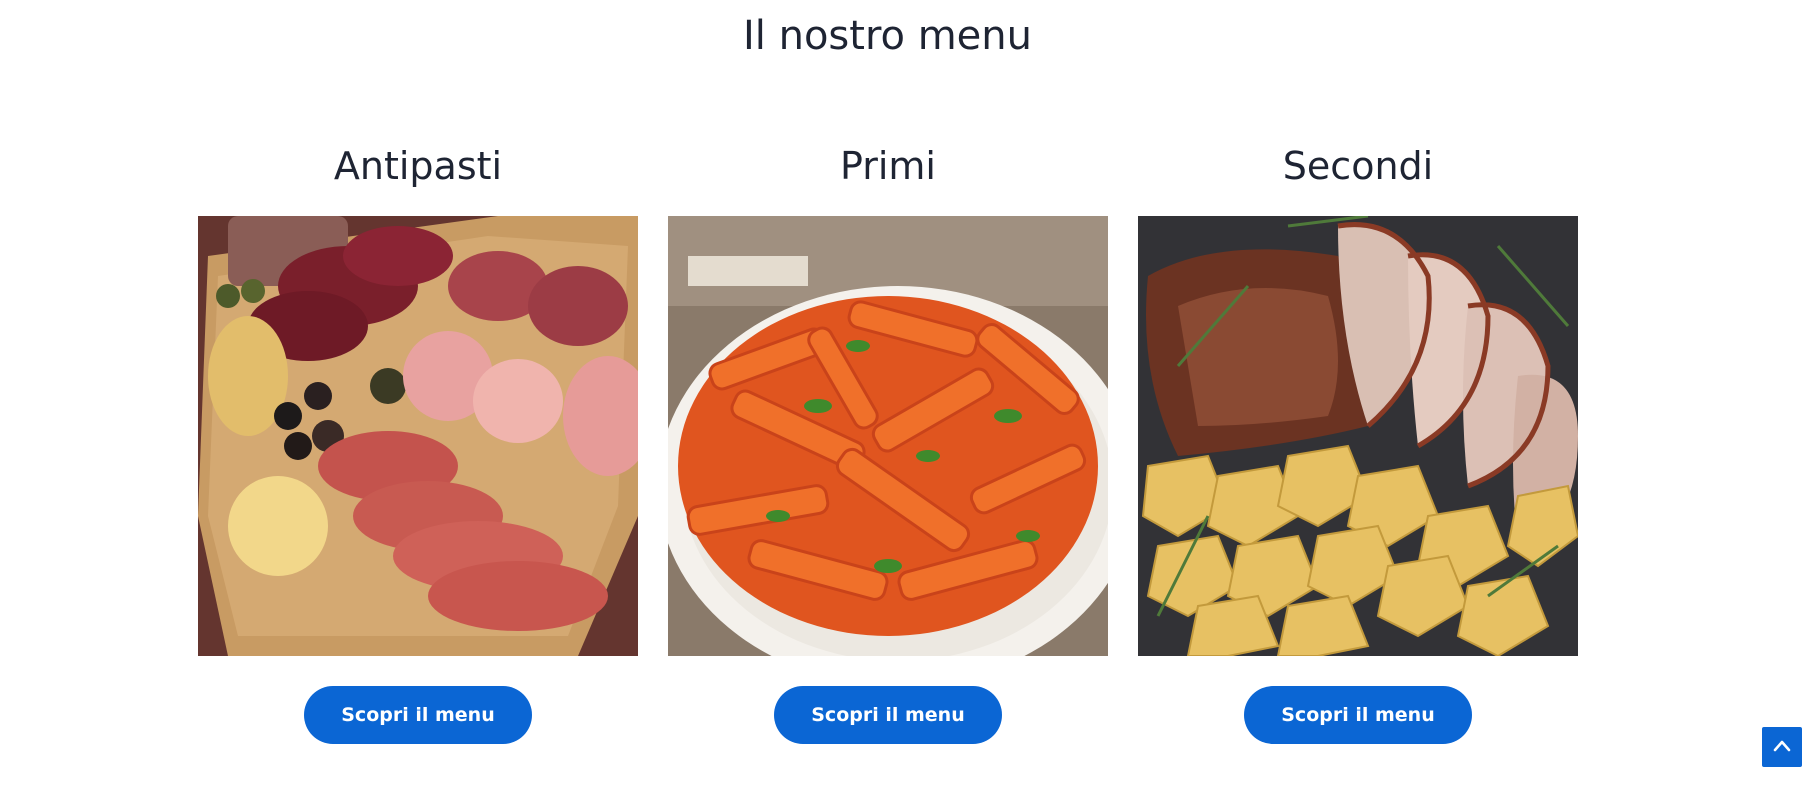 This screenshot has height=789, width=1807. What do you see at coordinates (887, 36) in the screenshot?
I see `page-title: Il nostro menu` at bounding box center [887, 36].